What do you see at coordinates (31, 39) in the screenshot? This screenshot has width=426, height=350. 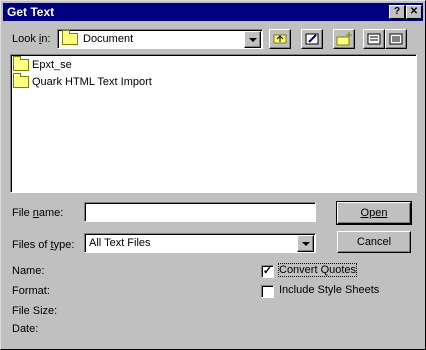 I see `look-in-label: Look in:` at bounding box center [31, 39].